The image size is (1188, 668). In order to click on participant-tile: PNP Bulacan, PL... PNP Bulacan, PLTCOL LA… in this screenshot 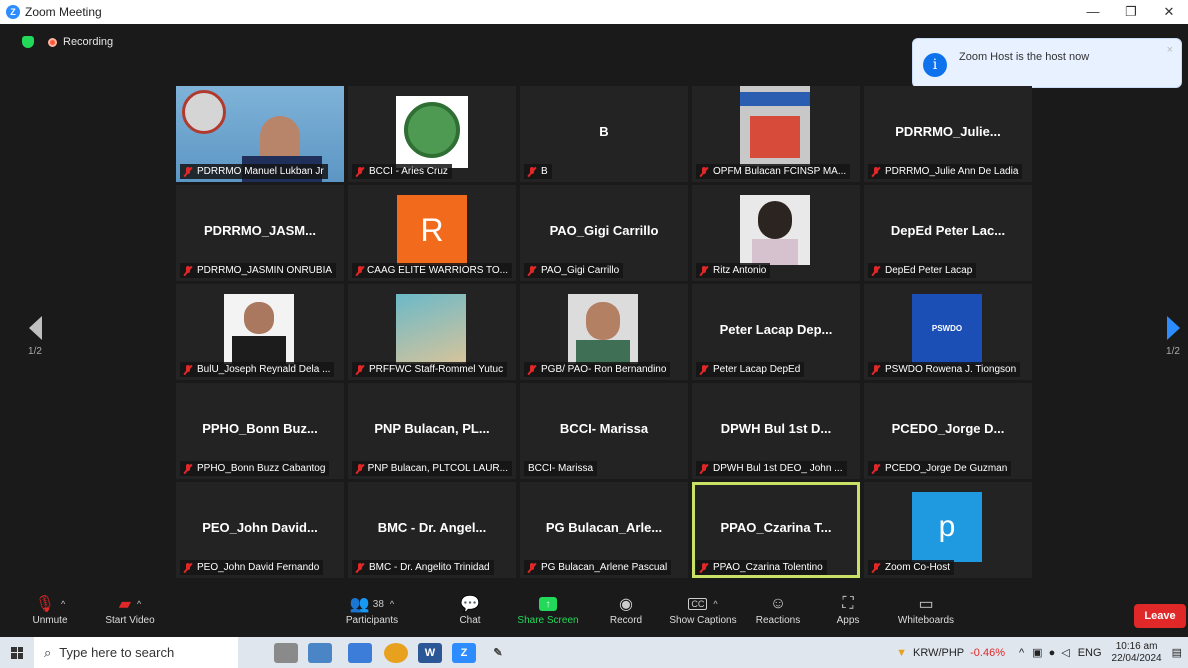, I will do `click(432, 431)`.